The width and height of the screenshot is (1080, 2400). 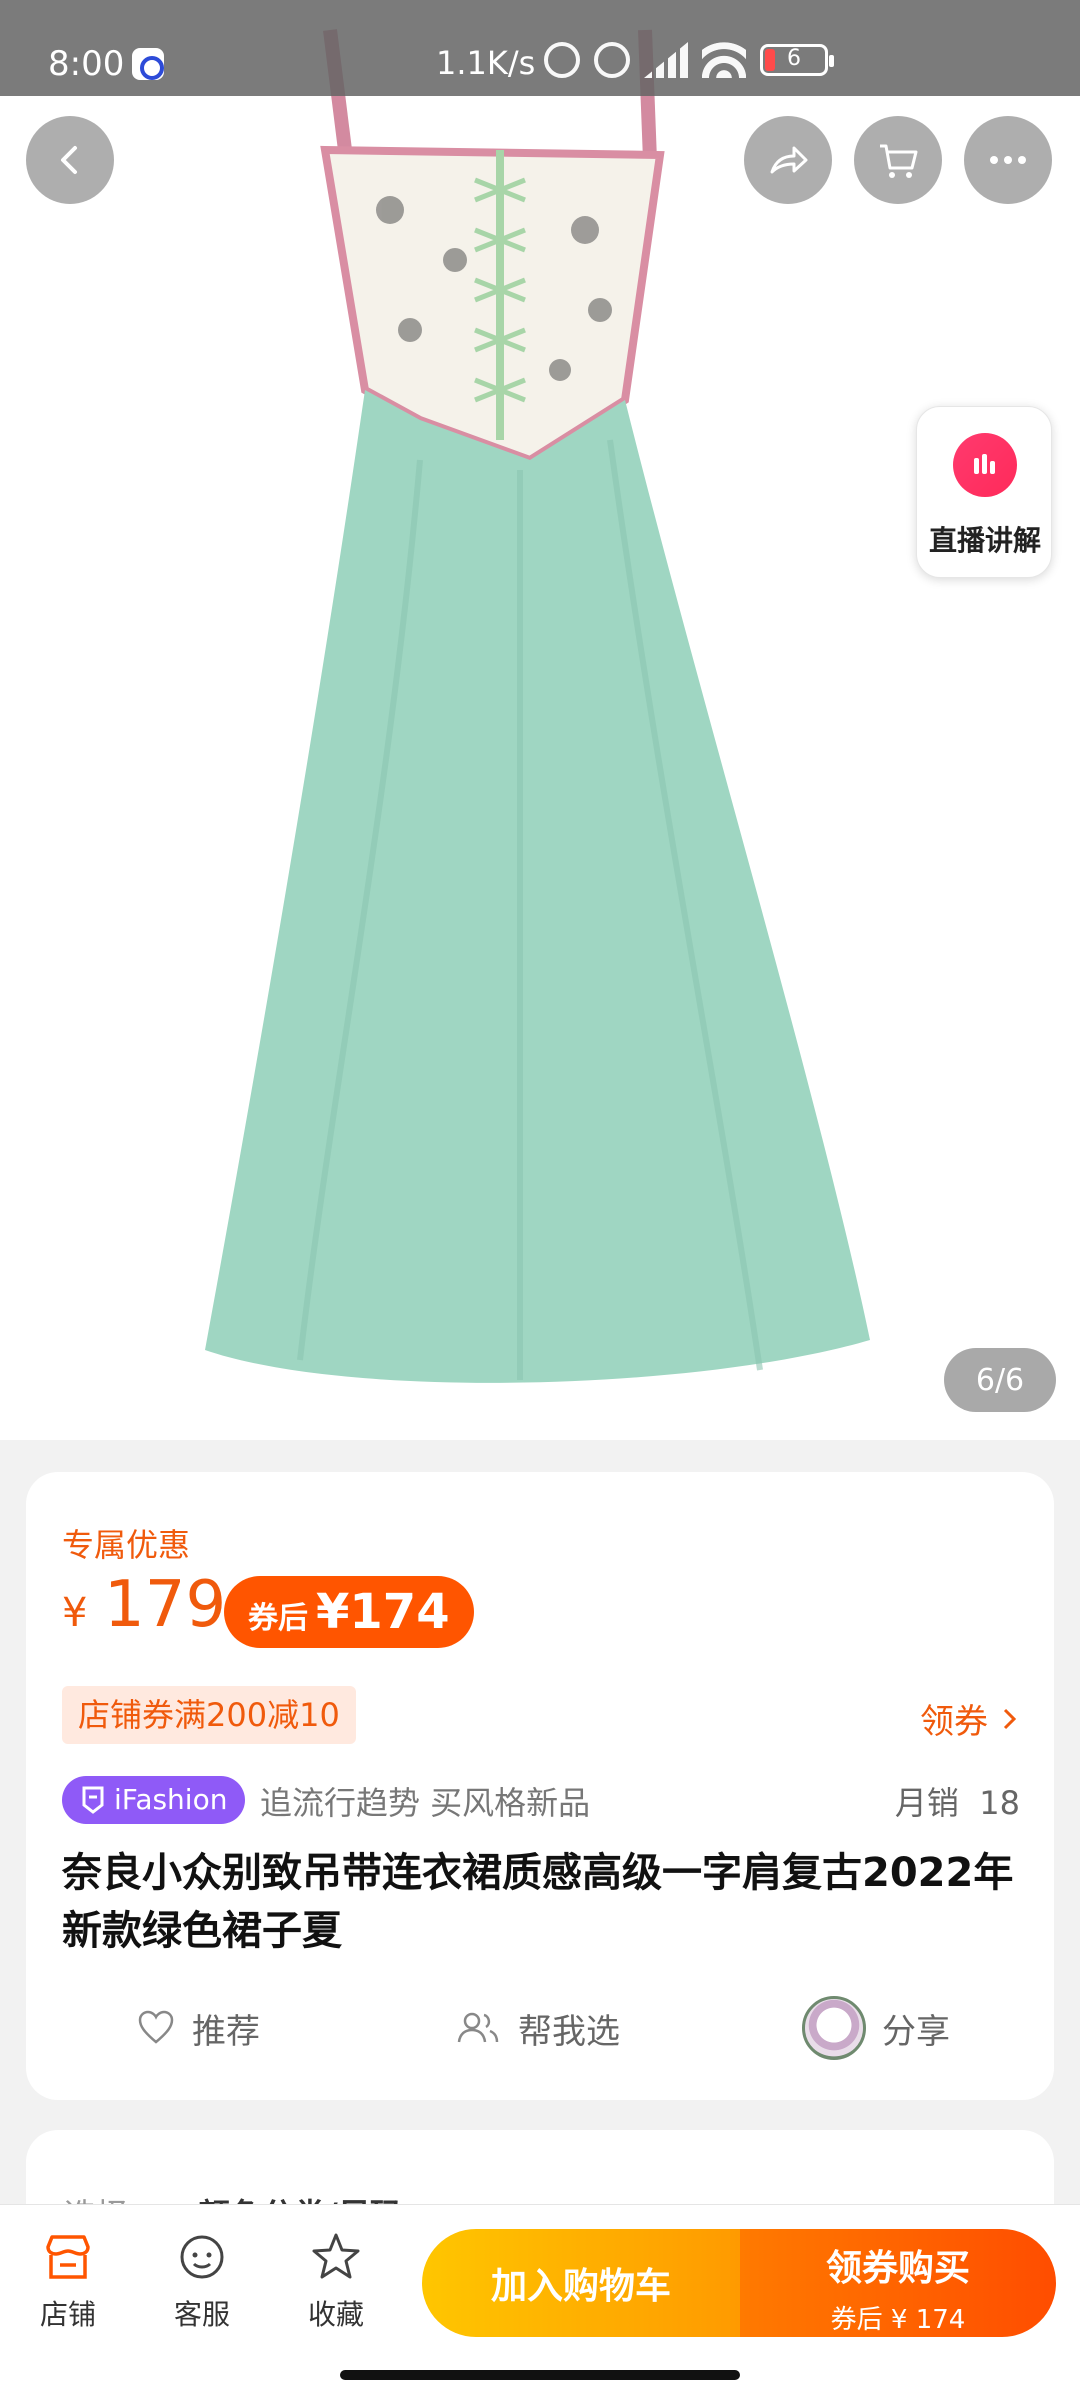 I want to click on store-icon, so click(x=68, y=2257).